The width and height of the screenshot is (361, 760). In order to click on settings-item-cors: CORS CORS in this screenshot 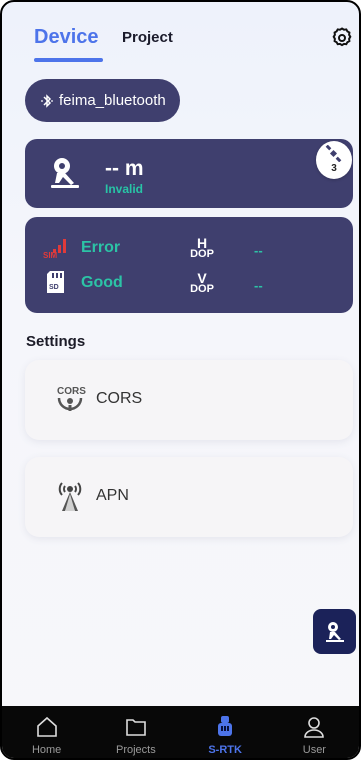, I will do `click(189, 400)`.